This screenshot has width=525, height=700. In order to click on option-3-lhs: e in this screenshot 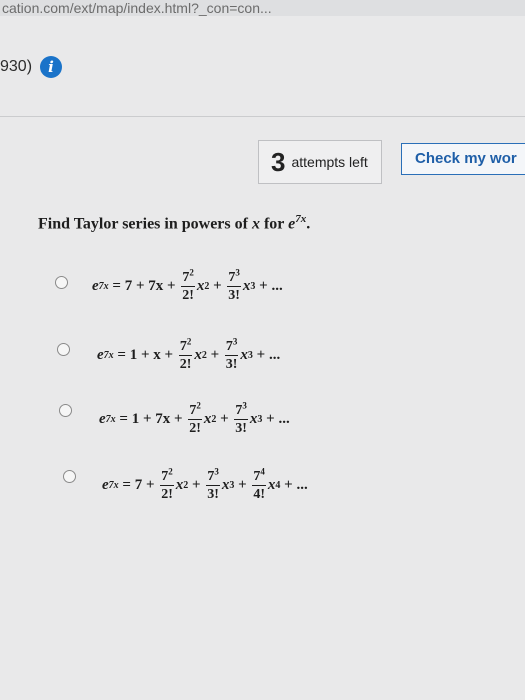, I will do `click(102, 419)`.